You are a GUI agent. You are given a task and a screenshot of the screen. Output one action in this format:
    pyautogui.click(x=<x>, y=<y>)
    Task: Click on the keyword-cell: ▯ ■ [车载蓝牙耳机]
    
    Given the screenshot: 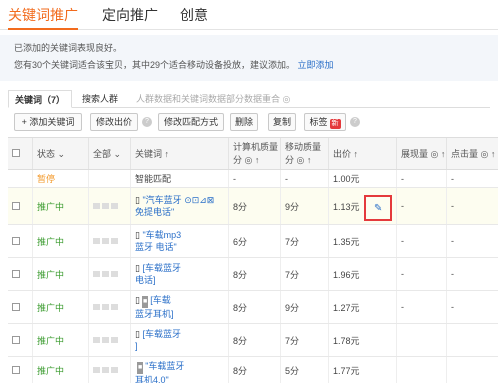 What is the action you would take?
    pyautogui.click(x=179, y=307)
    